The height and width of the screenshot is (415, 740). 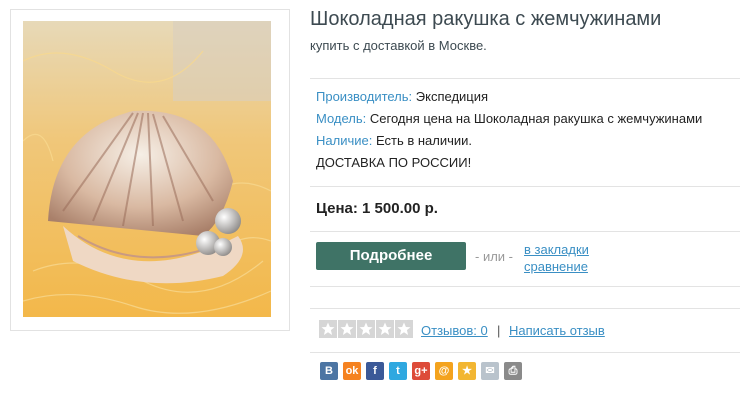 What do you see at coordinates (556, 249) in the screenshot?
I see `add-to-bookmarks-link: в закладки` at bounding box center [556, 249].